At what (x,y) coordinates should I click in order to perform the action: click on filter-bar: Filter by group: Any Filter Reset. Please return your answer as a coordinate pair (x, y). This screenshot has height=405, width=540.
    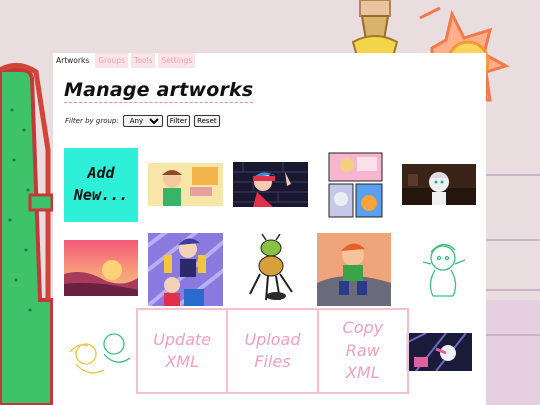
    Looking at the image, I should click on (142, 121).